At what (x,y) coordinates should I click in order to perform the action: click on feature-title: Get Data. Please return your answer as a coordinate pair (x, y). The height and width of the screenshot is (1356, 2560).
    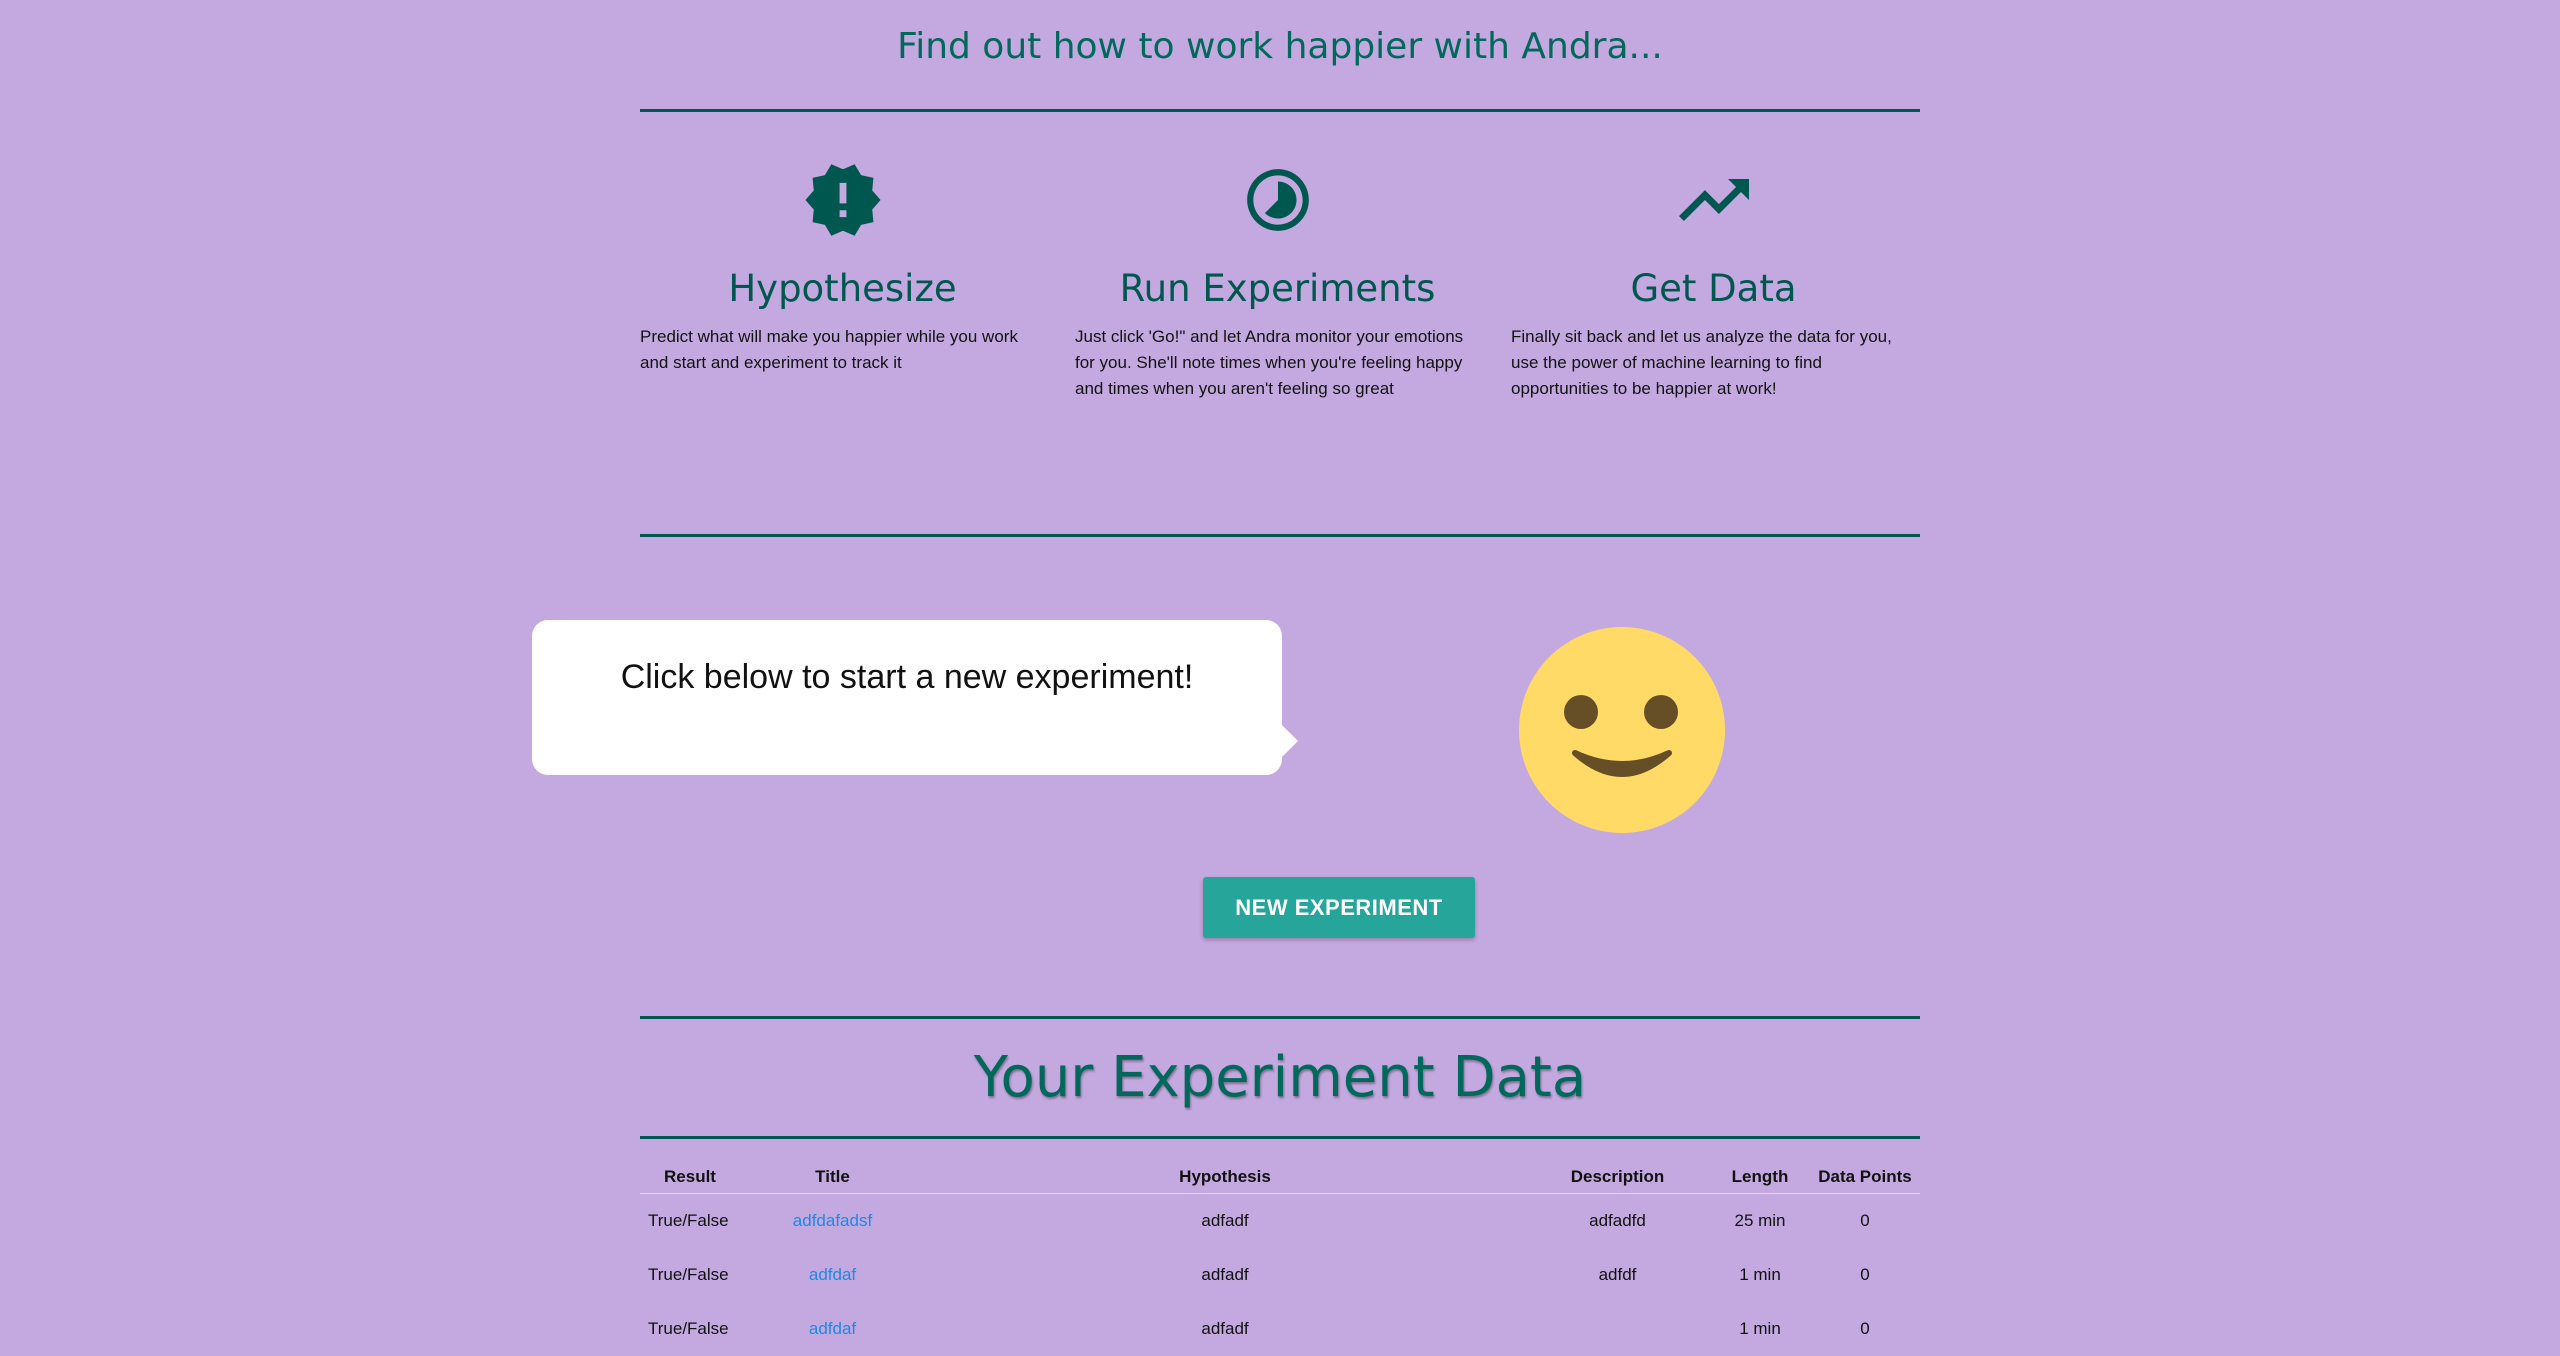
    Looking at the image, I should click on (1713, 288).